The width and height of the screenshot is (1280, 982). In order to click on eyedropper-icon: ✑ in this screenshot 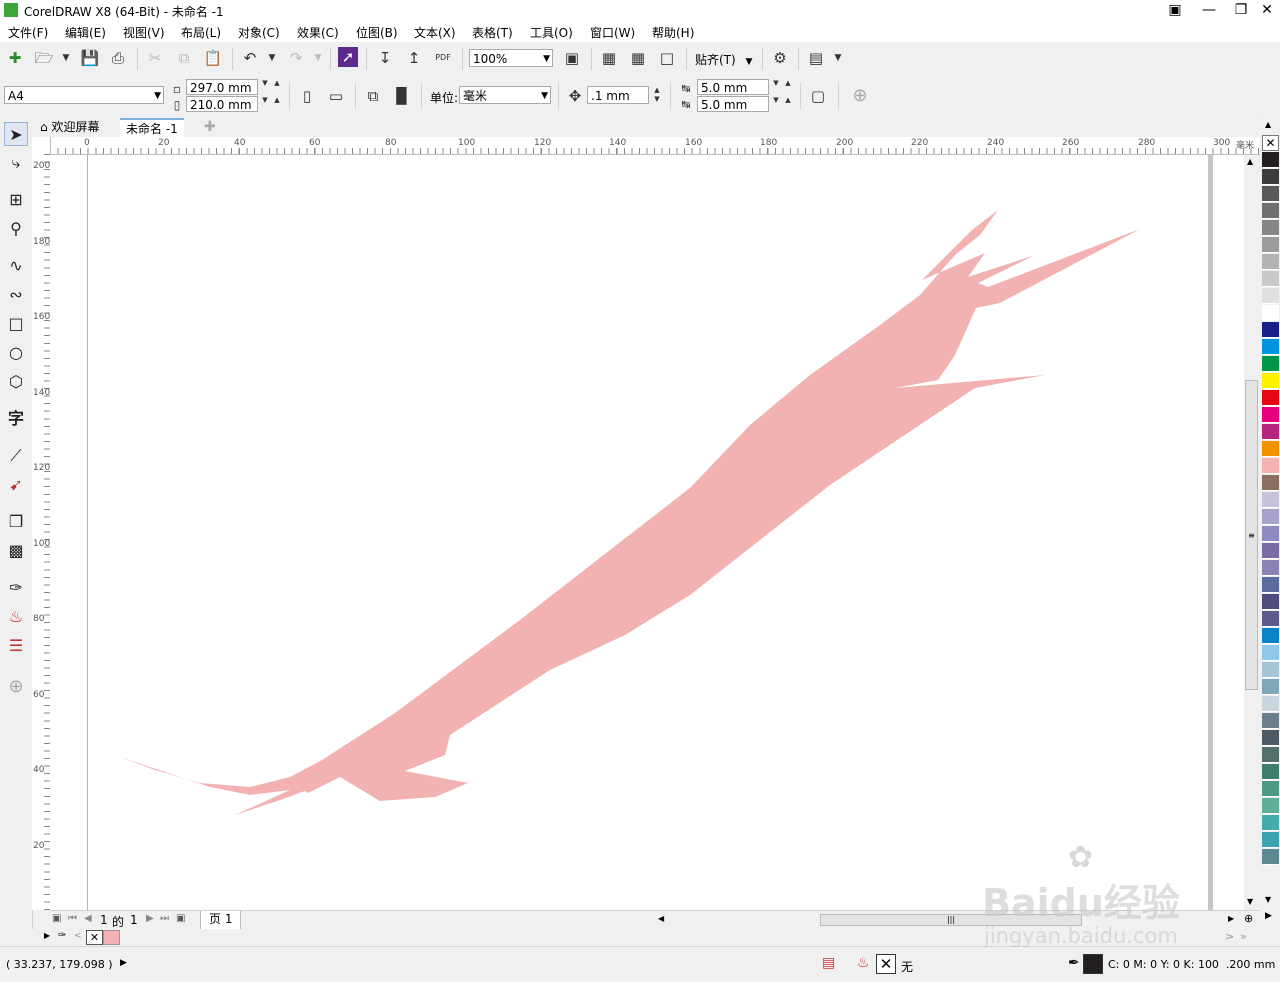, I will do `click(62, 935)`.